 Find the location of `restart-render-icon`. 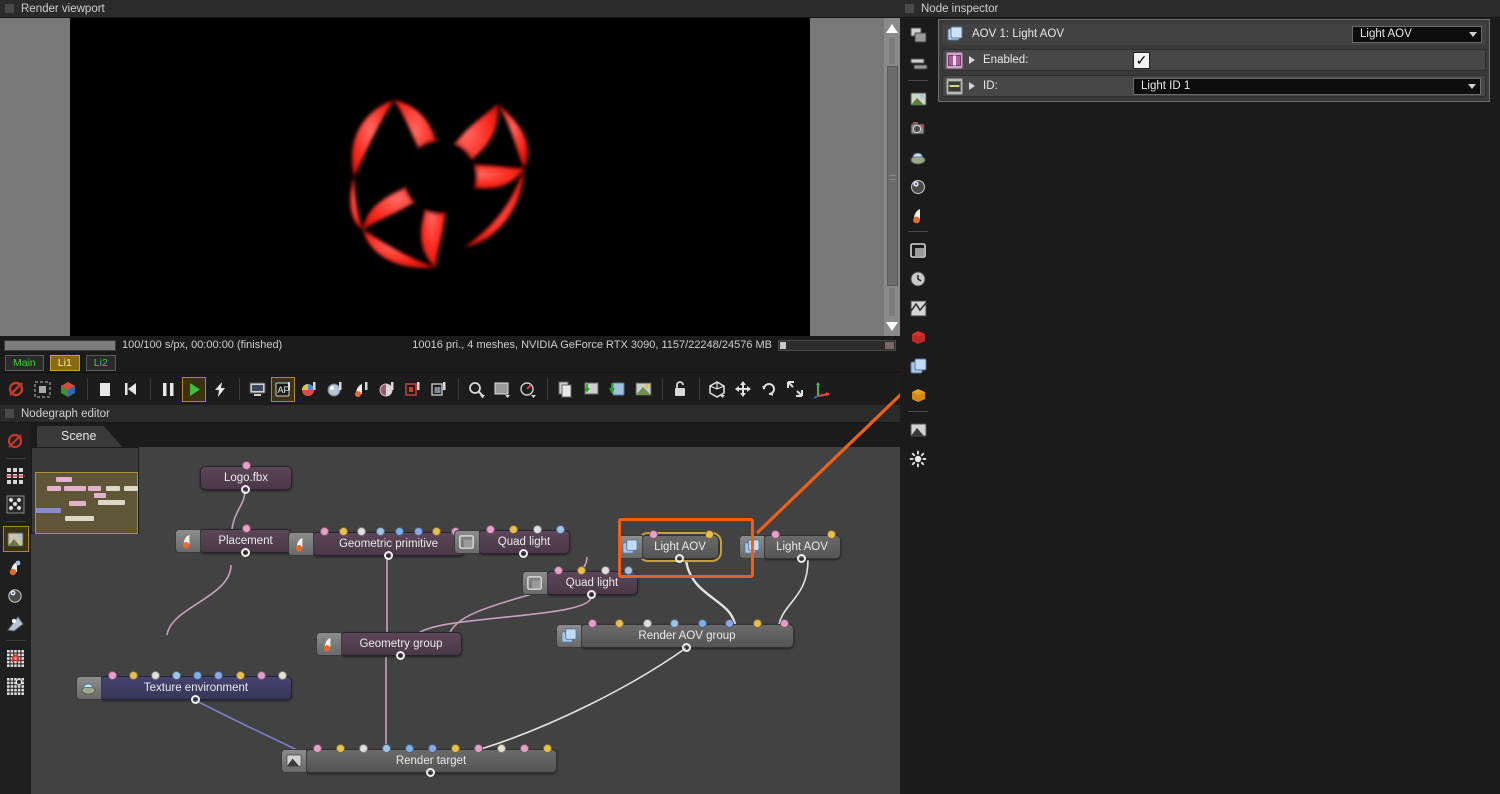

restart-render-icon is located at coordinates (131, 389).